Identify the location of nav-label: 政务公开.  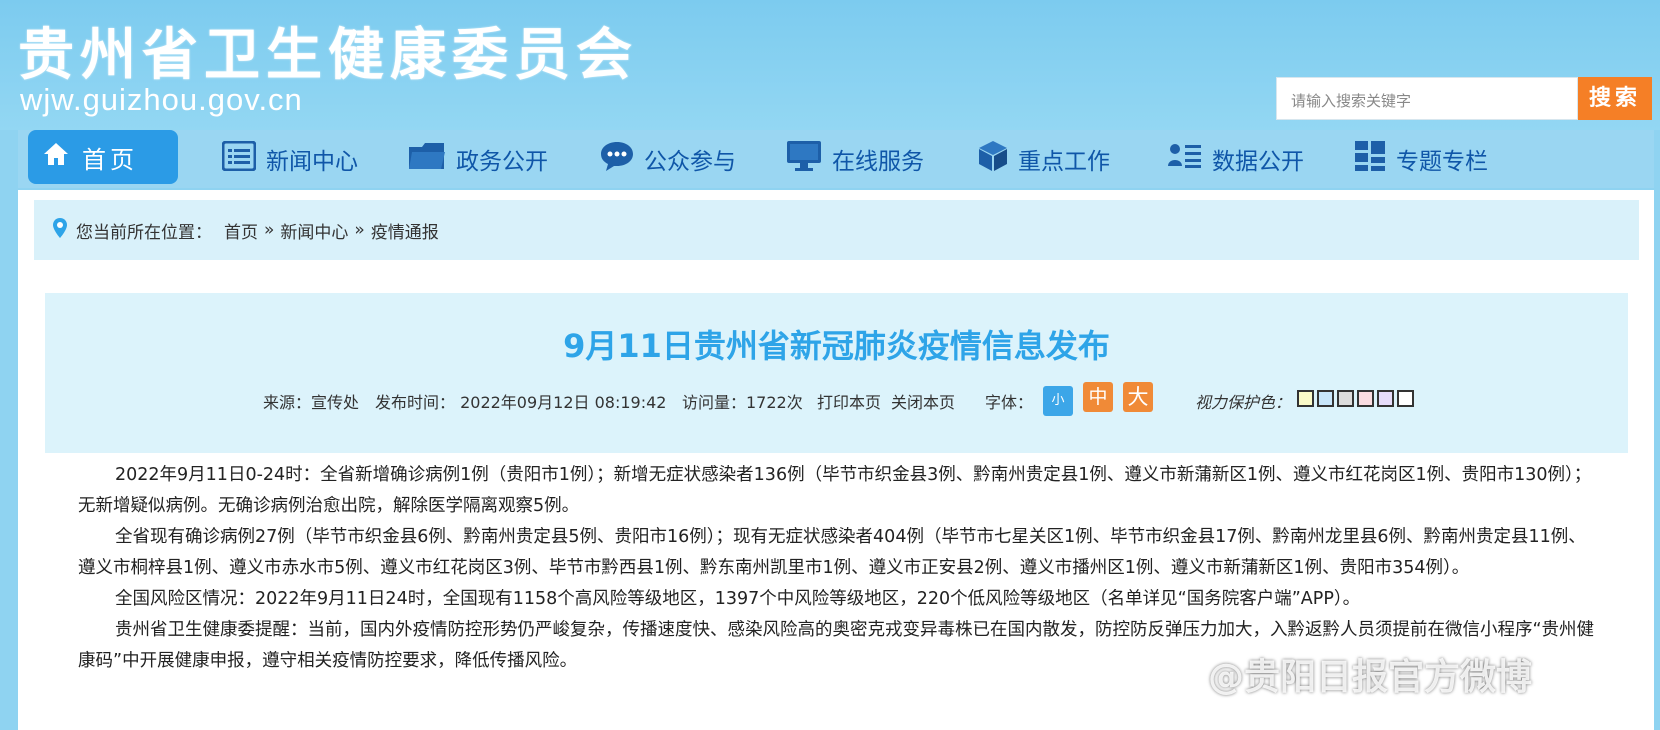
(502, 162).